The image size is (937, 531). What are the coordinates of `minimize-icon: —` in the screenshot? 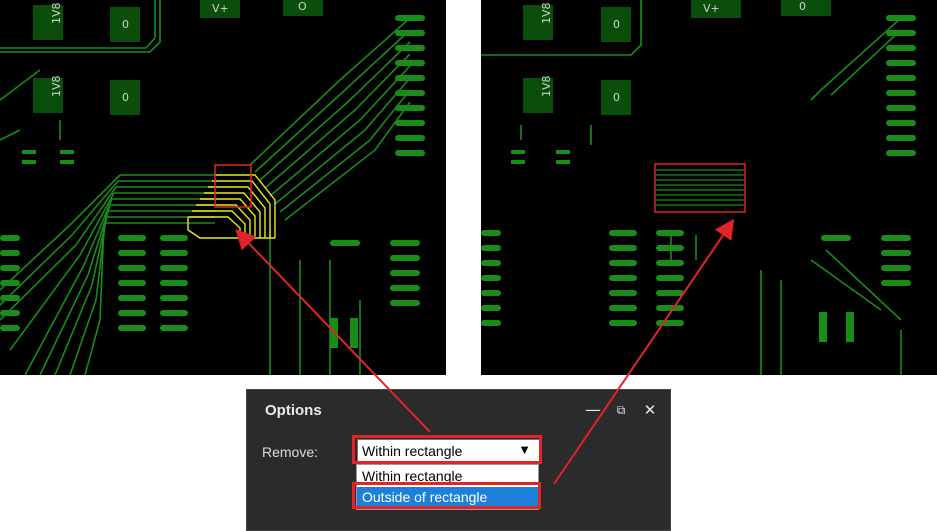 It's located at (593, 410).